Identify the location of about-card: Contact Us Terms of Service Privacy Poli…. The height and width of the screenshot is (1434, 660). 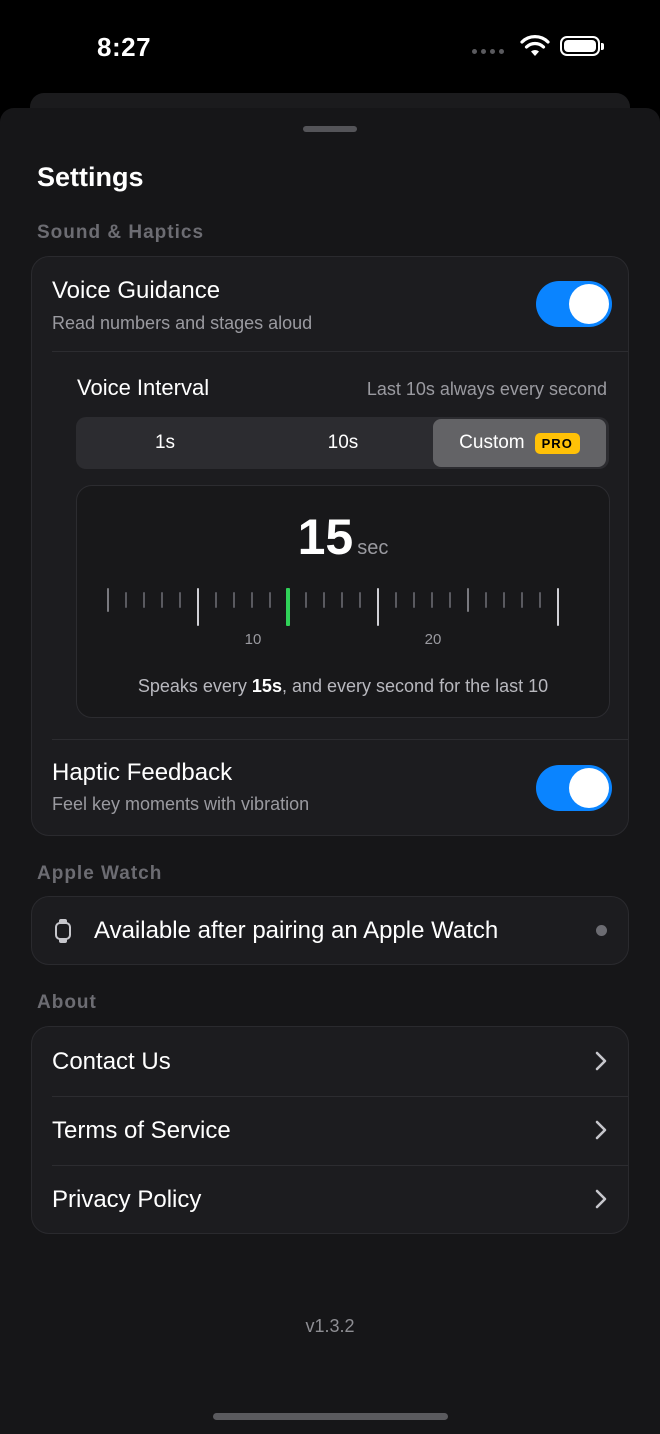
(330, 1130).